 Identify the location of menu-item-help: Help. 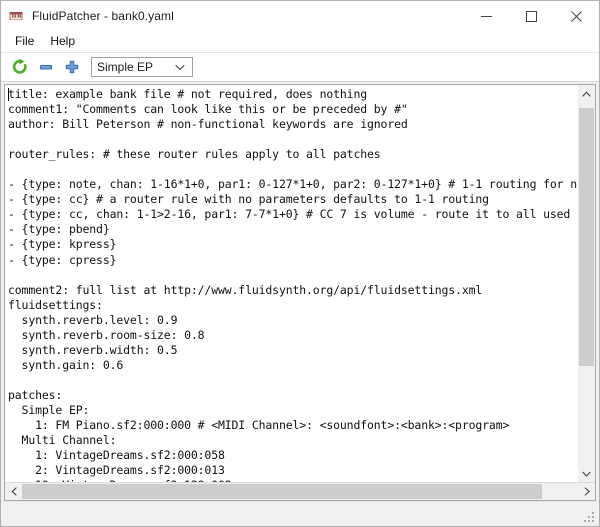
(62, 41).